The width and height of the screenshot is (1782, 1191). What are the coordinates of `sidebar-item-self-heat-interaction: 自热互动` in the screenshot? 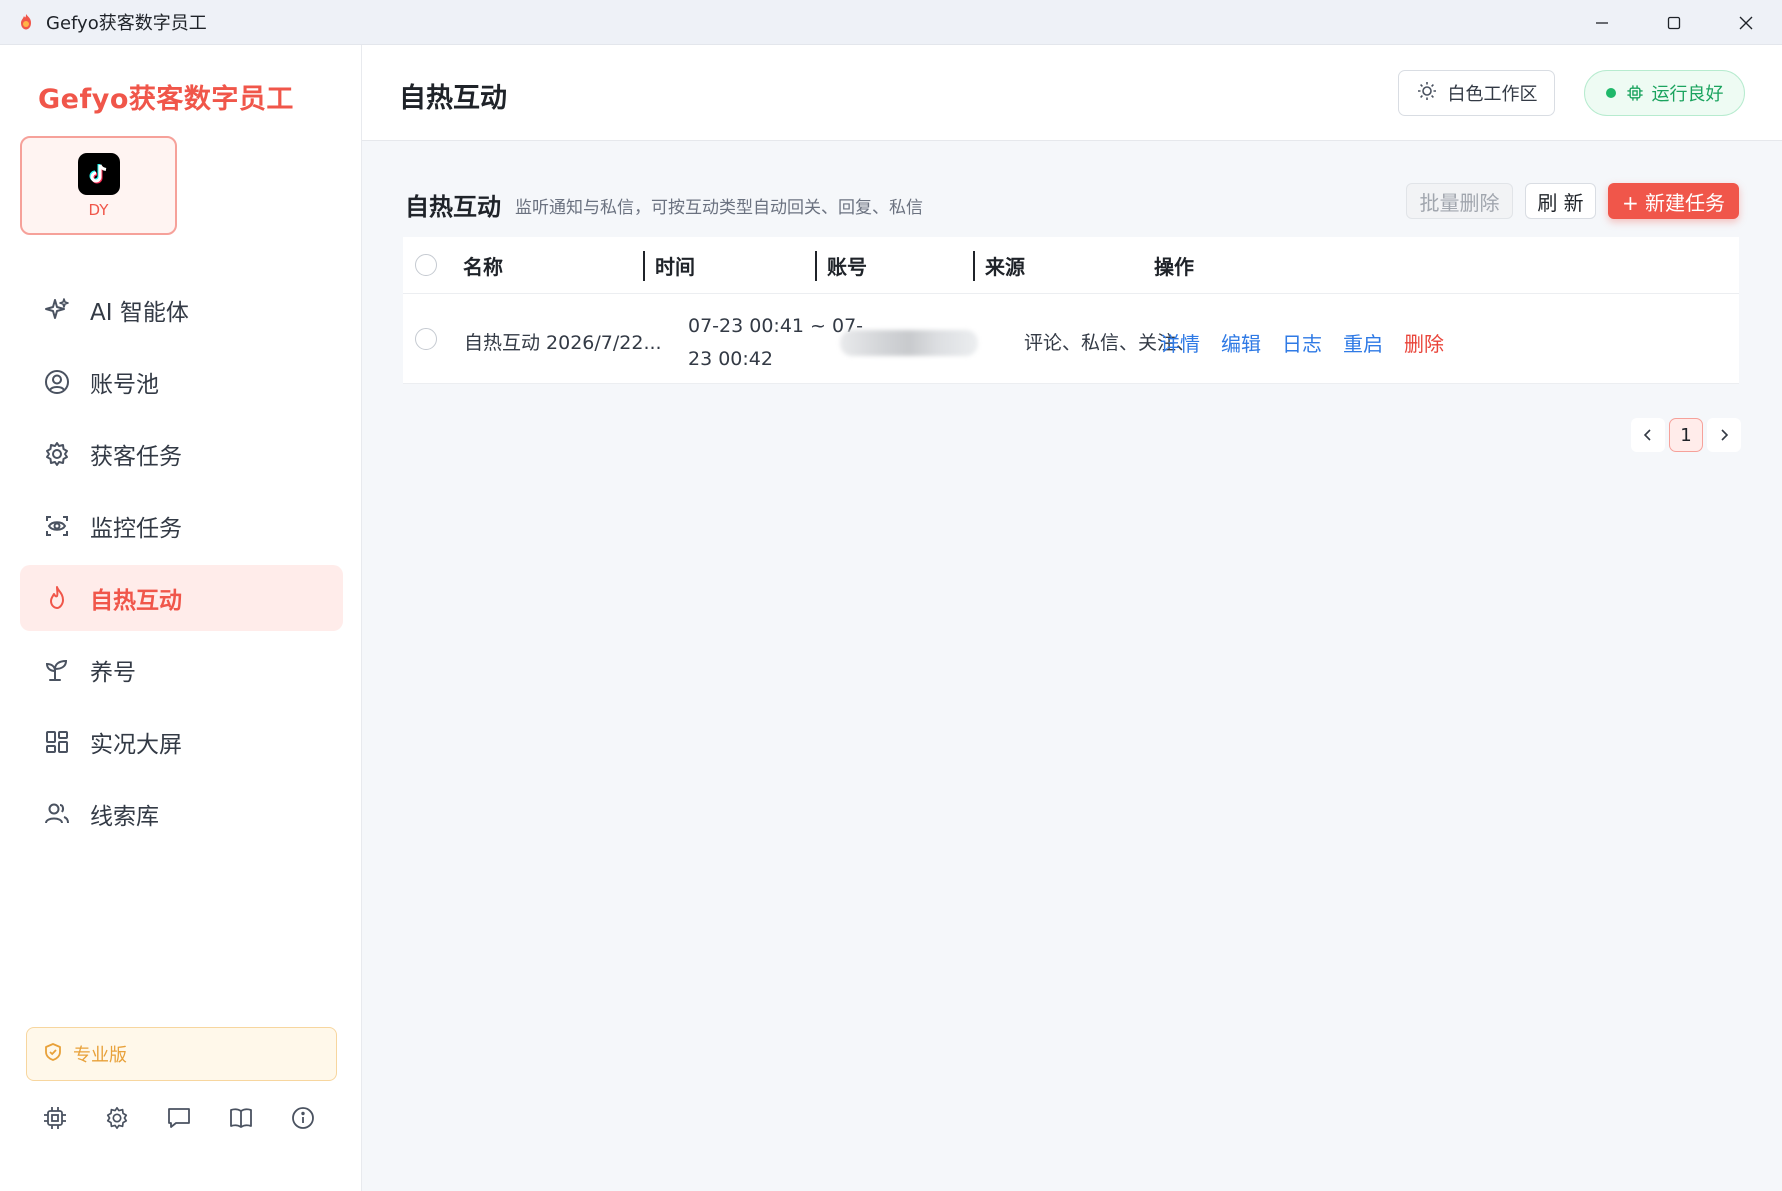 It's located at (181, 598).